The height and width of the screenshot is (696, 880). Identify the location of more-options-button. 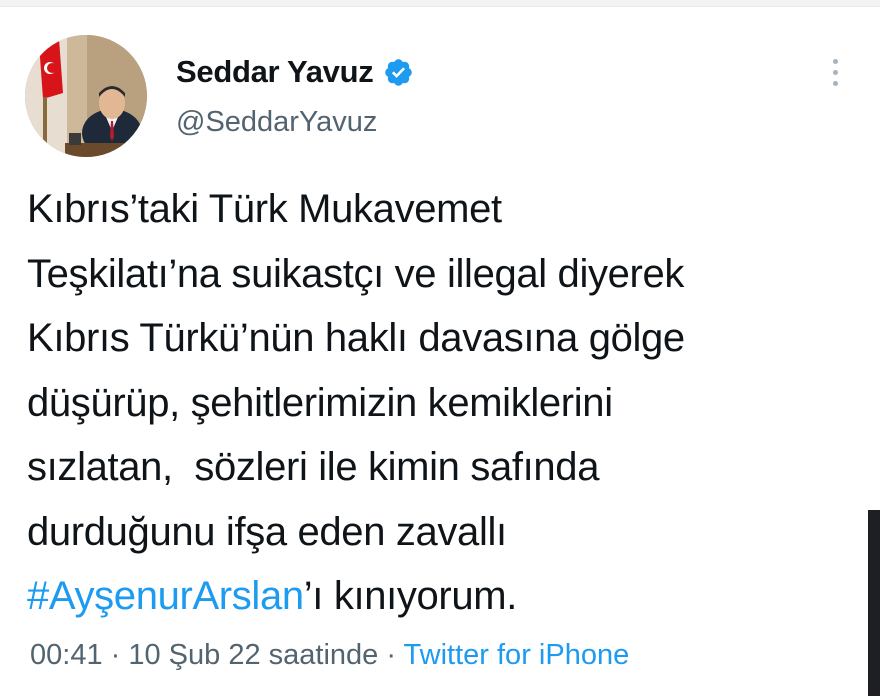
(835, 72).